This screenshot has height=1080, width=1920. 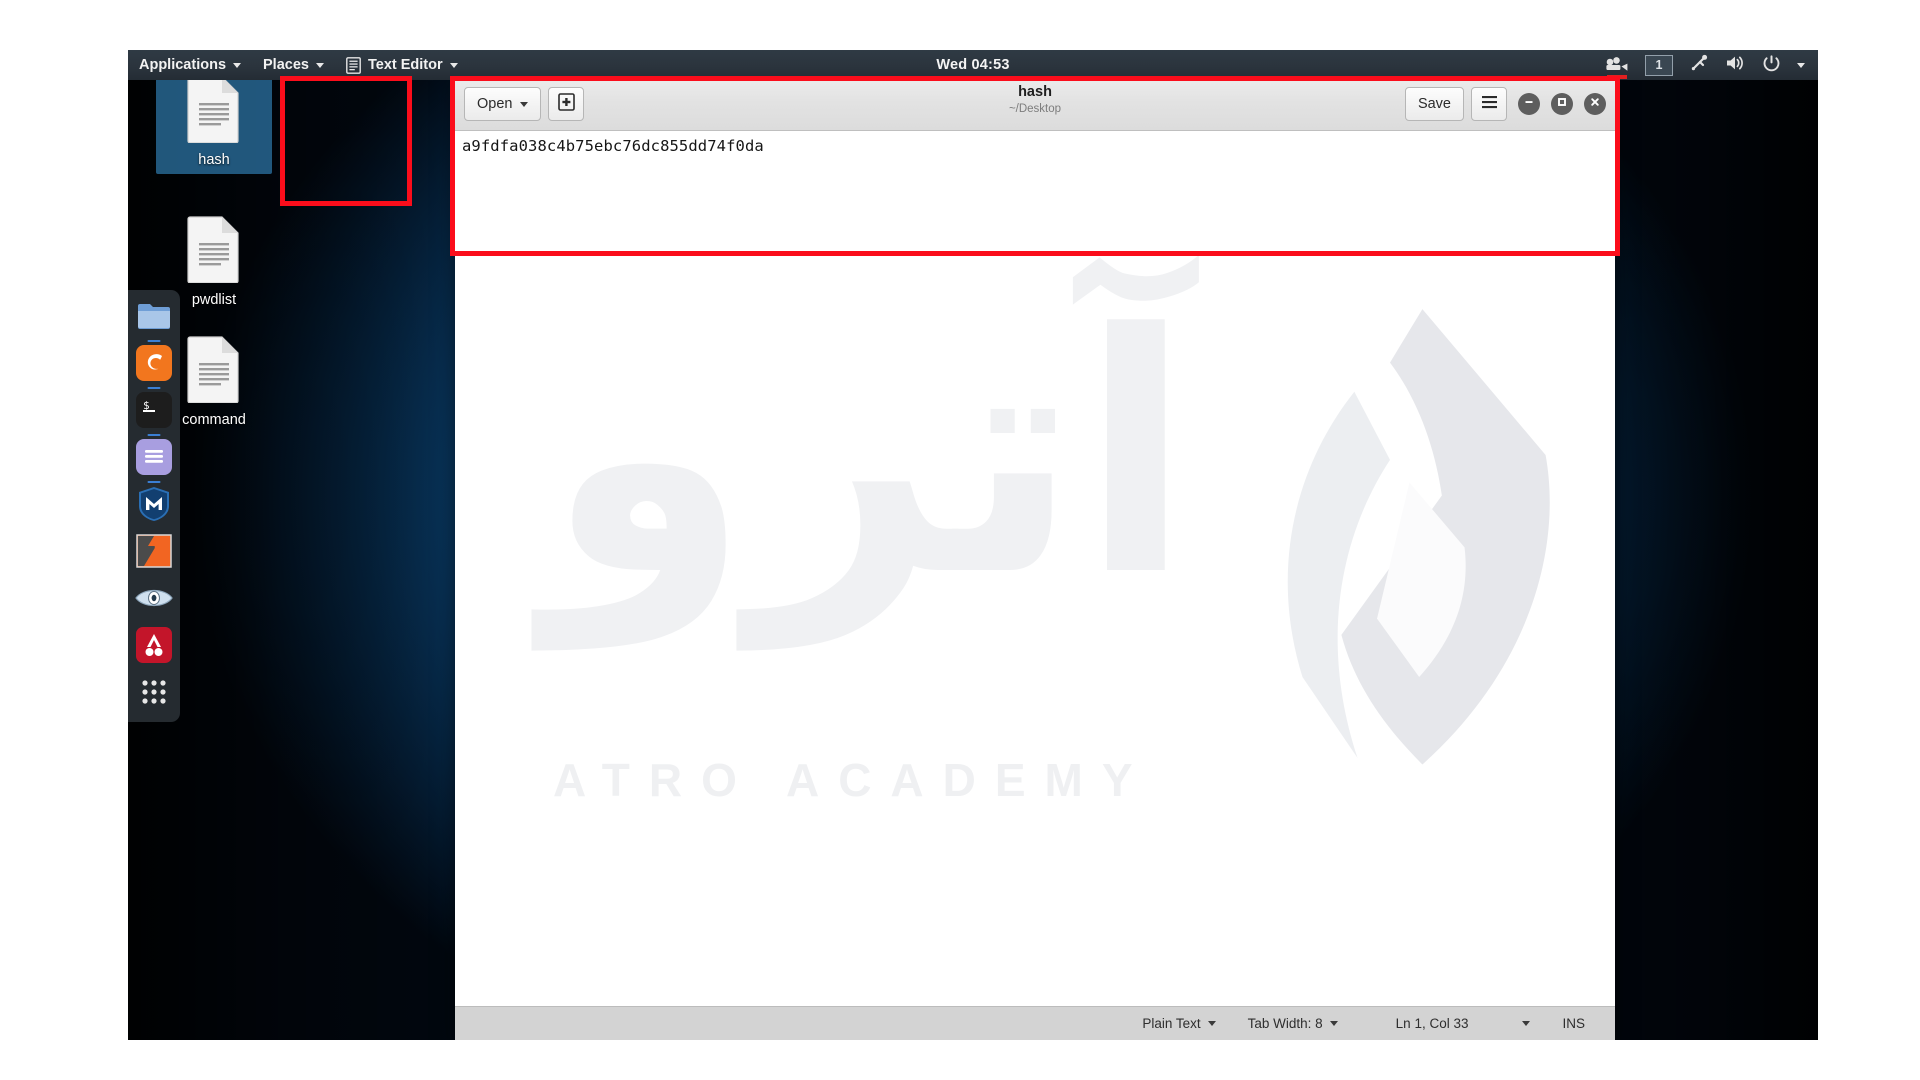 What do you see at coordinates (495, 104) in the screenshot?
I see `open-button-label: Open` at bounding box center [495, 104].